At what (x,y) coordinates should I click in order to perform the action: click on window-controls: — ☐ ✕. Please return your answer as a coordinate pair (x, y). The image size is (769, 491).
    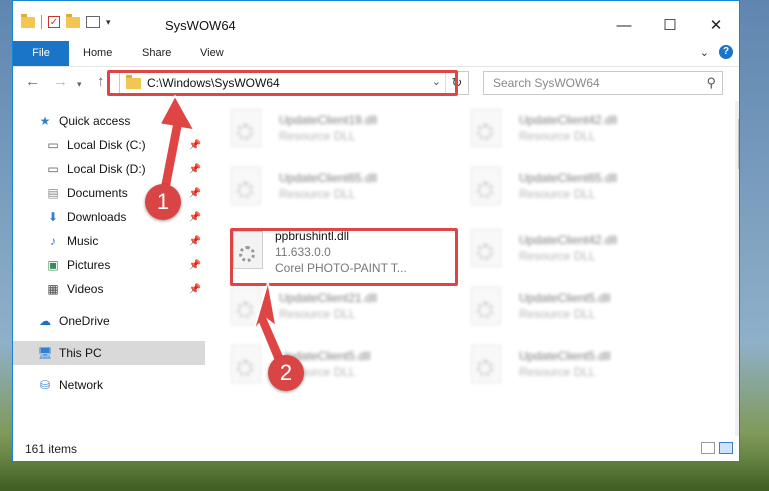
    Looking at the image, I should click on (670, 25).